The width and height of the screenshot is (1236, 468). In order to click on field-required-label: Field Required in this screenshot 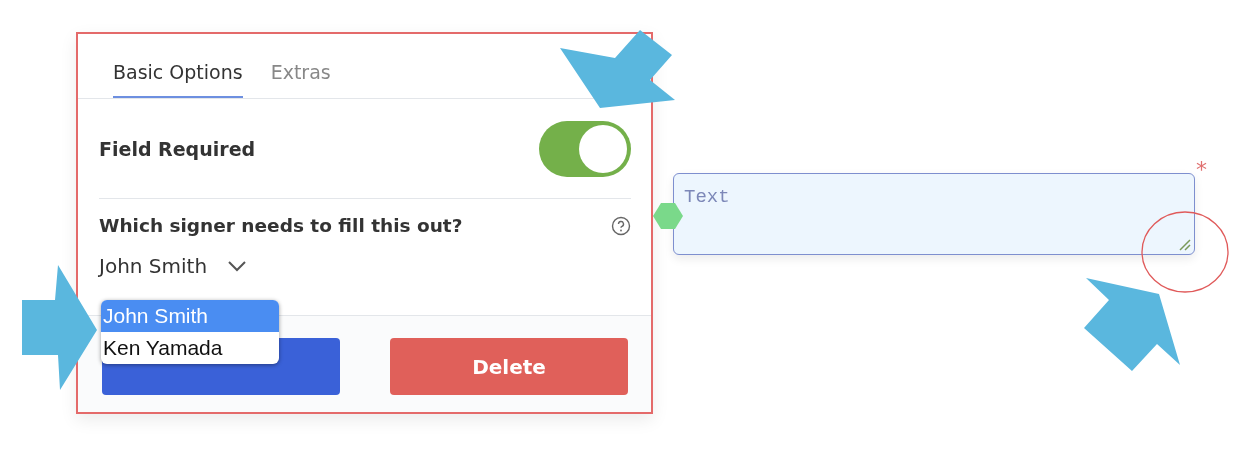, I will do `click(177, 148)`.